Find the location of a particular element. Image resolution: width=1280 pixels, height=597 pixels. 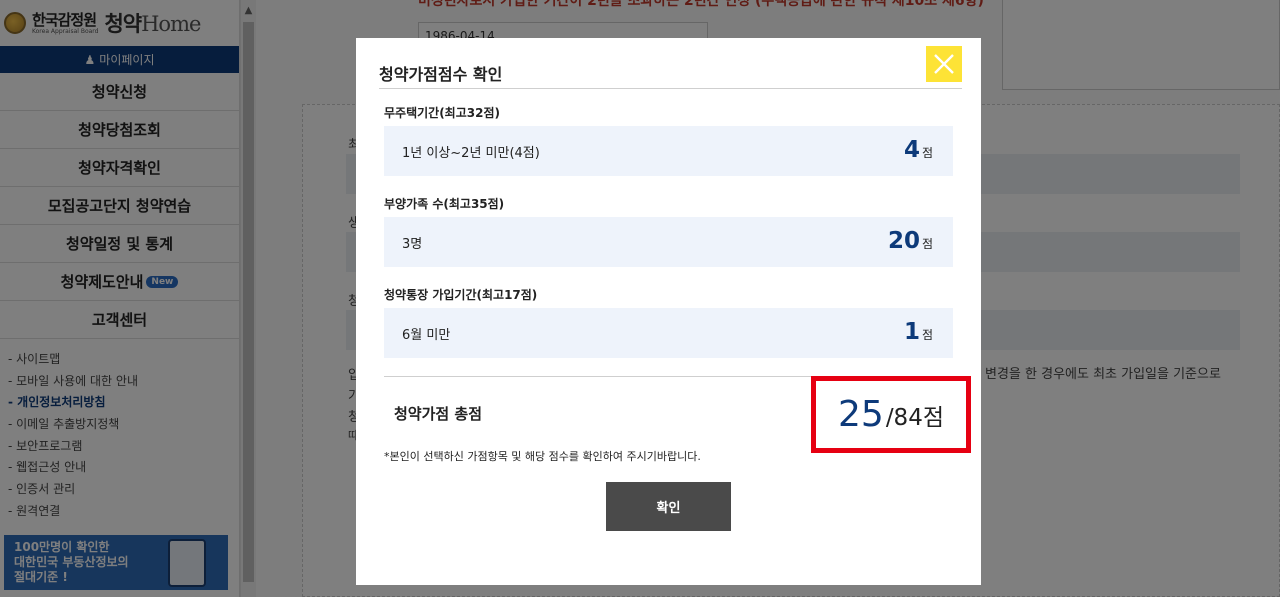

total-score-value: 25 is located at coordinates (861, 414).